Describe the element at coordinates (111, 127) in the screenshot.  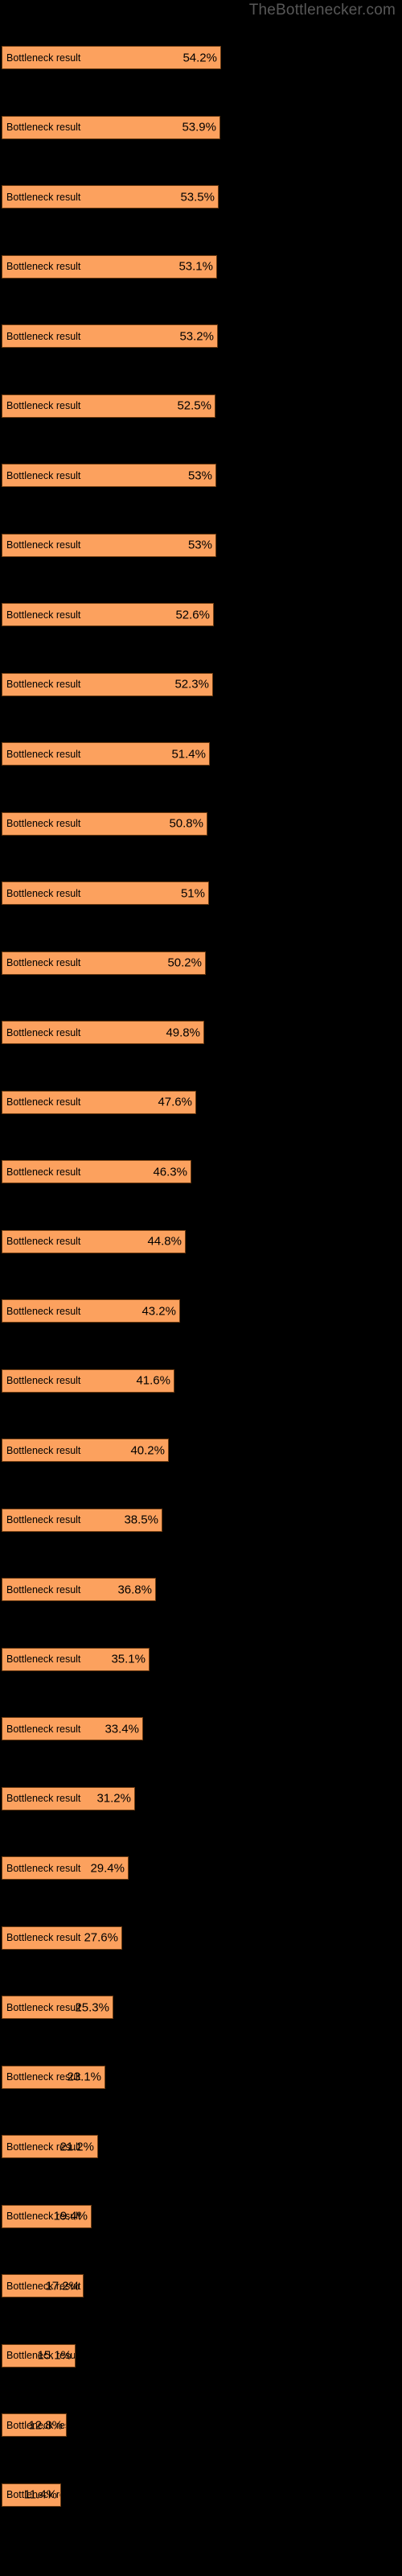
I see `bar: Bottleneck result 53.9%` at that location.